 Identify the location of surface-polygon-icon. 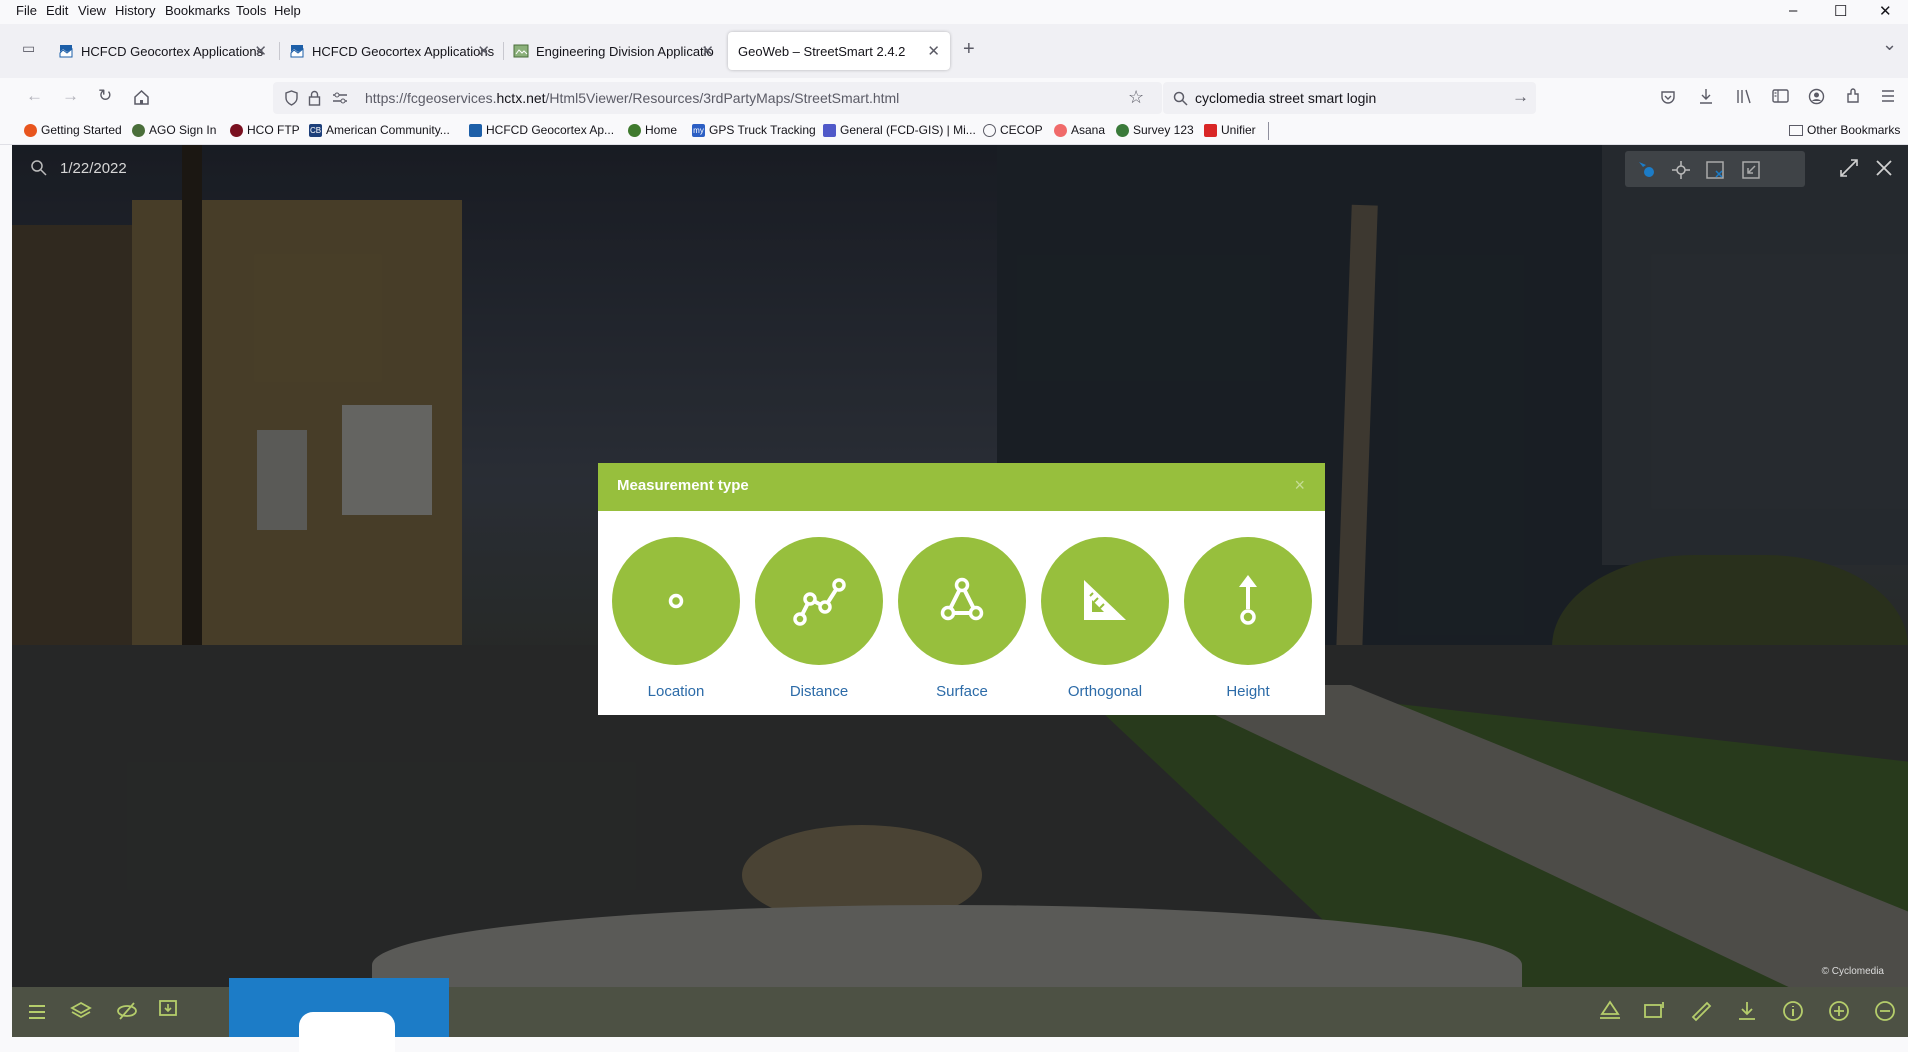
(962, 599).